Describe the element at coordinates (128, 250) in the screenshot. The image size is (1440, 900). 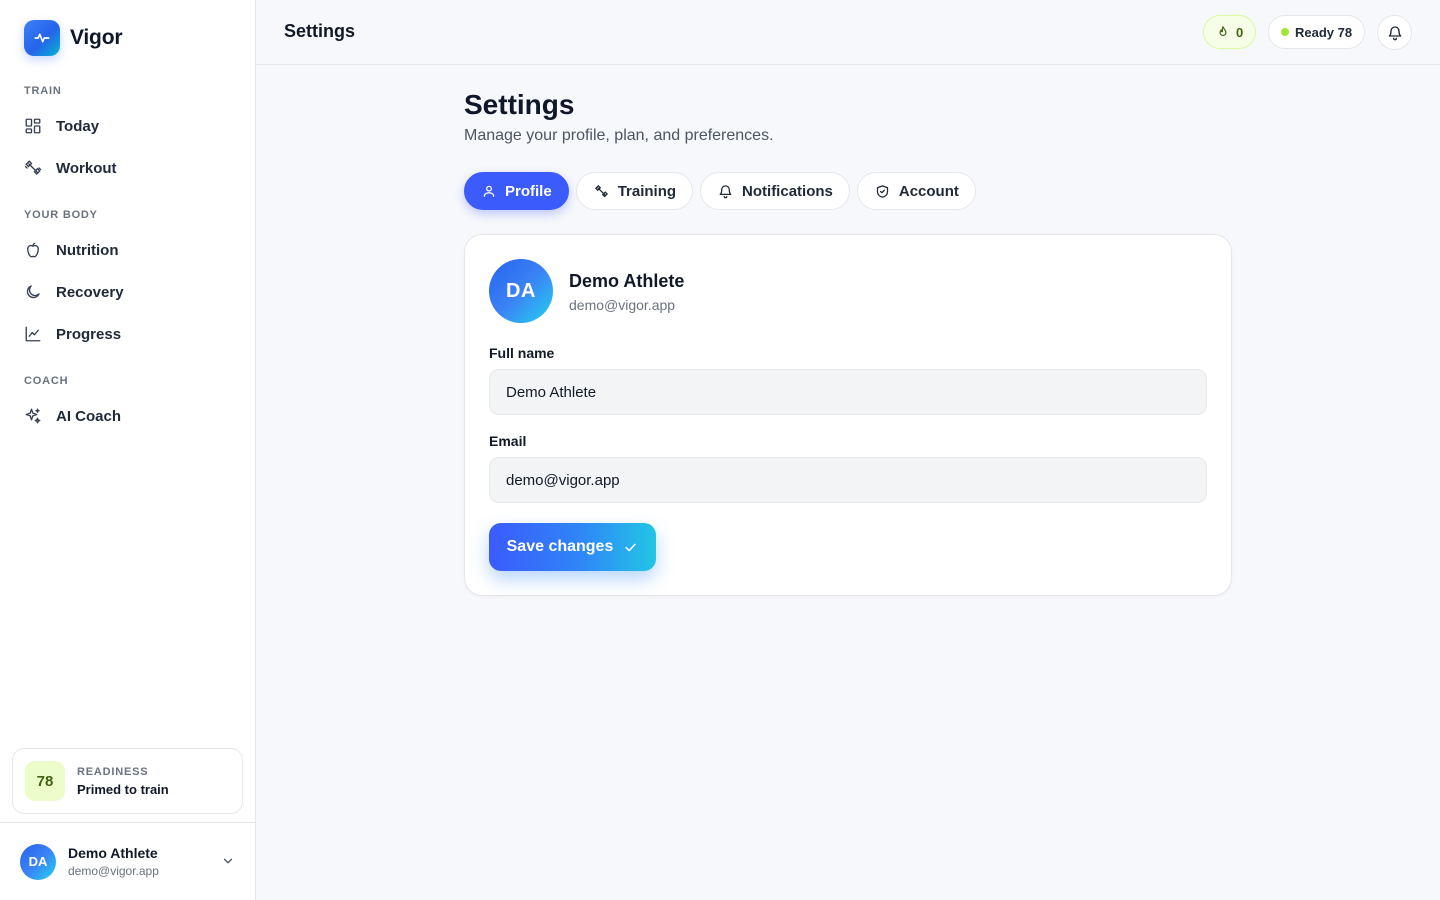
I see `sidebar-item-nutrition: Nutrition` at that location.